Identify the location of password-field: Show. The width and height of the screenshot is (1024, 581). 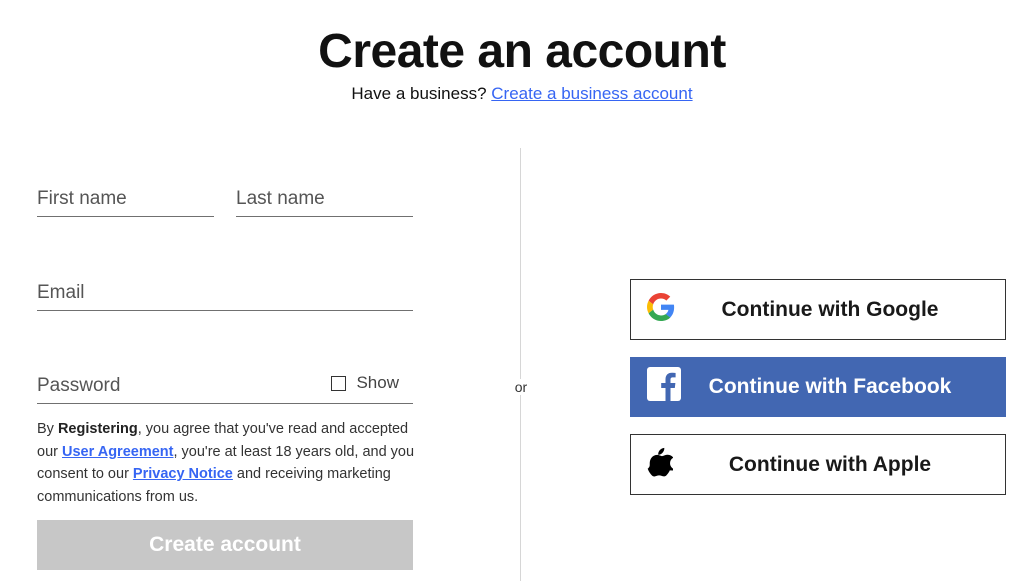
(225, 388).